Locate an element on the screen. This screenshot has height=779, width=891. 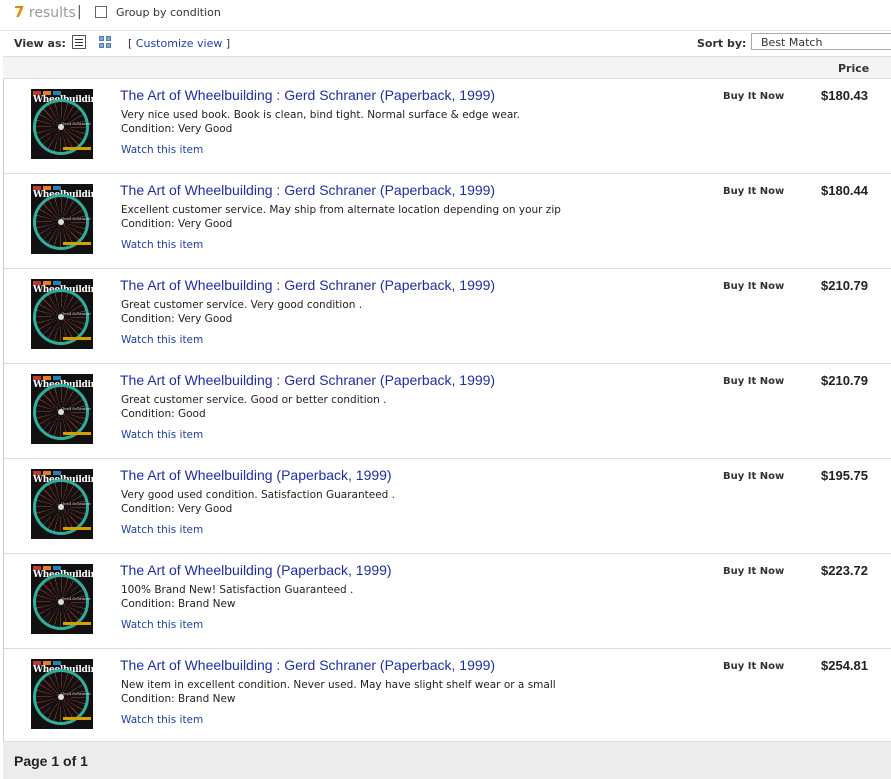
customize-view: [ Customize view ] is located at coordinates (179, 43).